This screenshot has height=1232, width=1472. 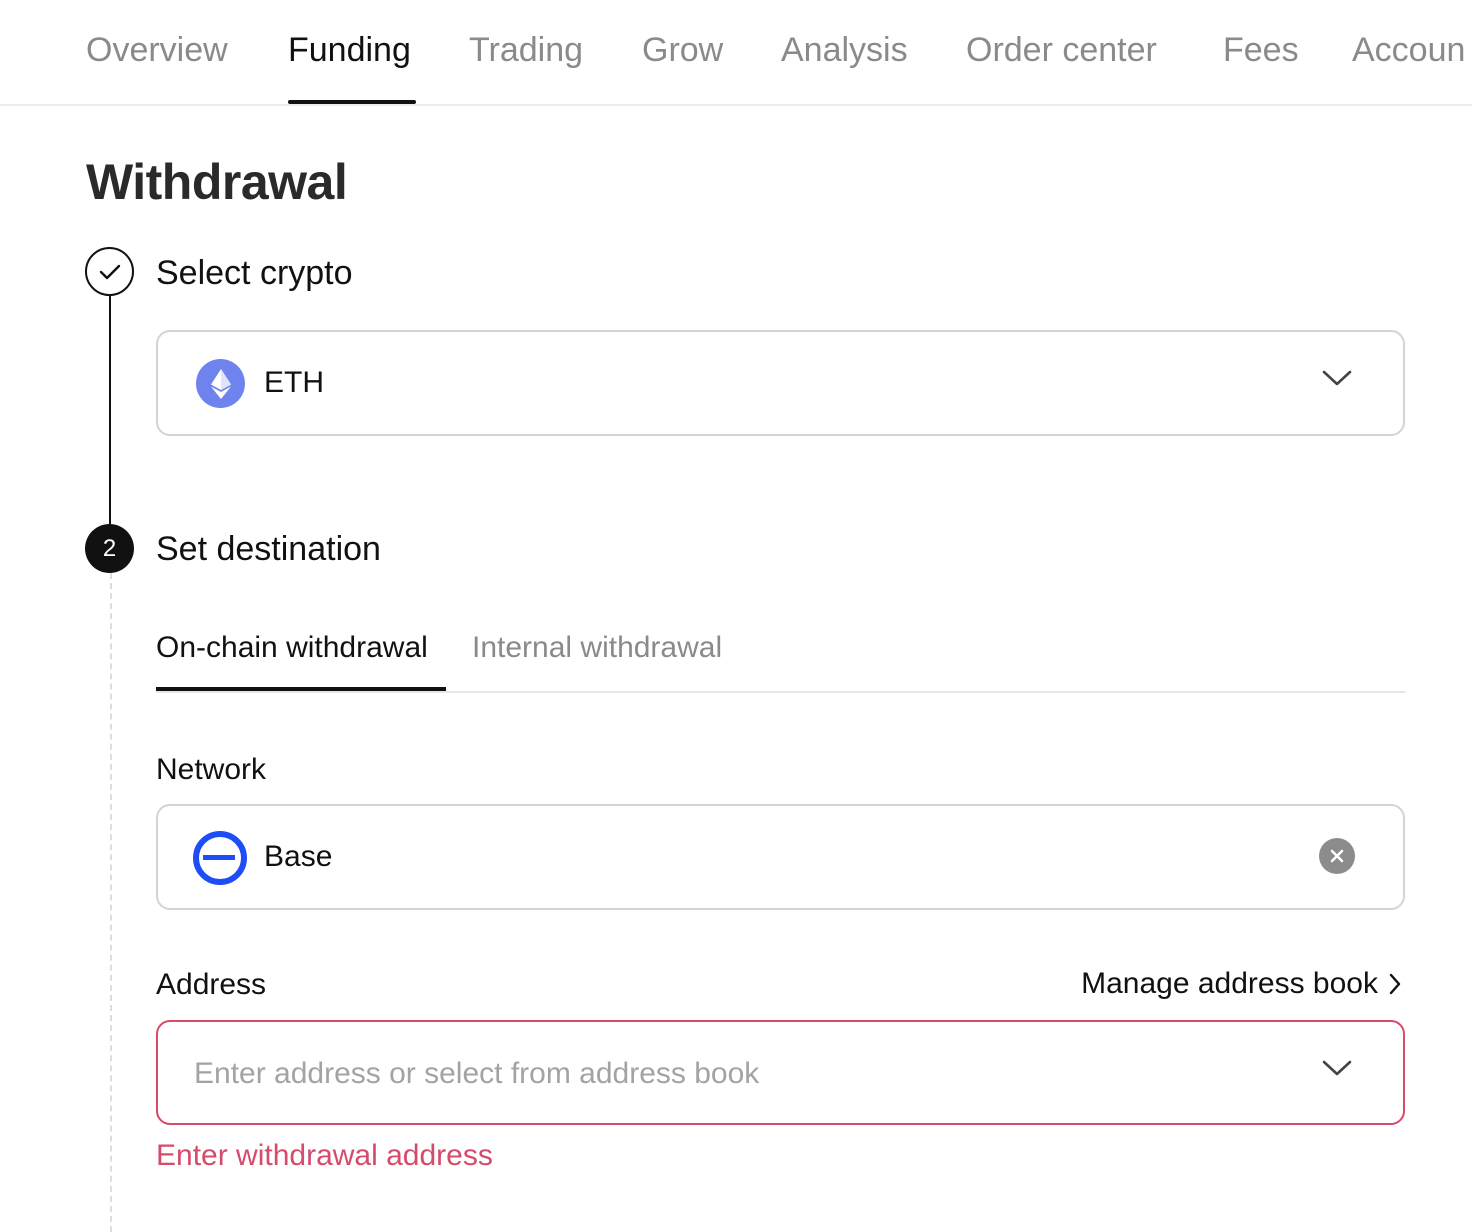 I want to click on tab-trading: Trading, so click(x=526, y=50).